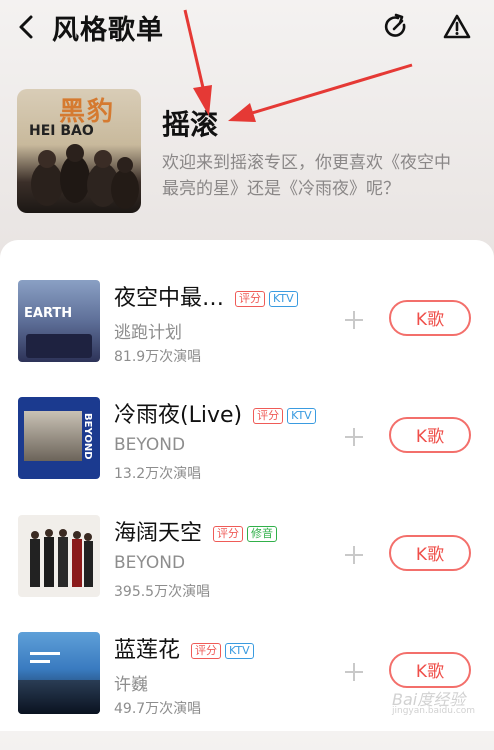 The width and height of the screenshot is (494, 750). What do you see at coordinates (158, 474) in the screenshot?
I see `song-play-count: 13.2万次演唱` at bounding box center [158, 474].